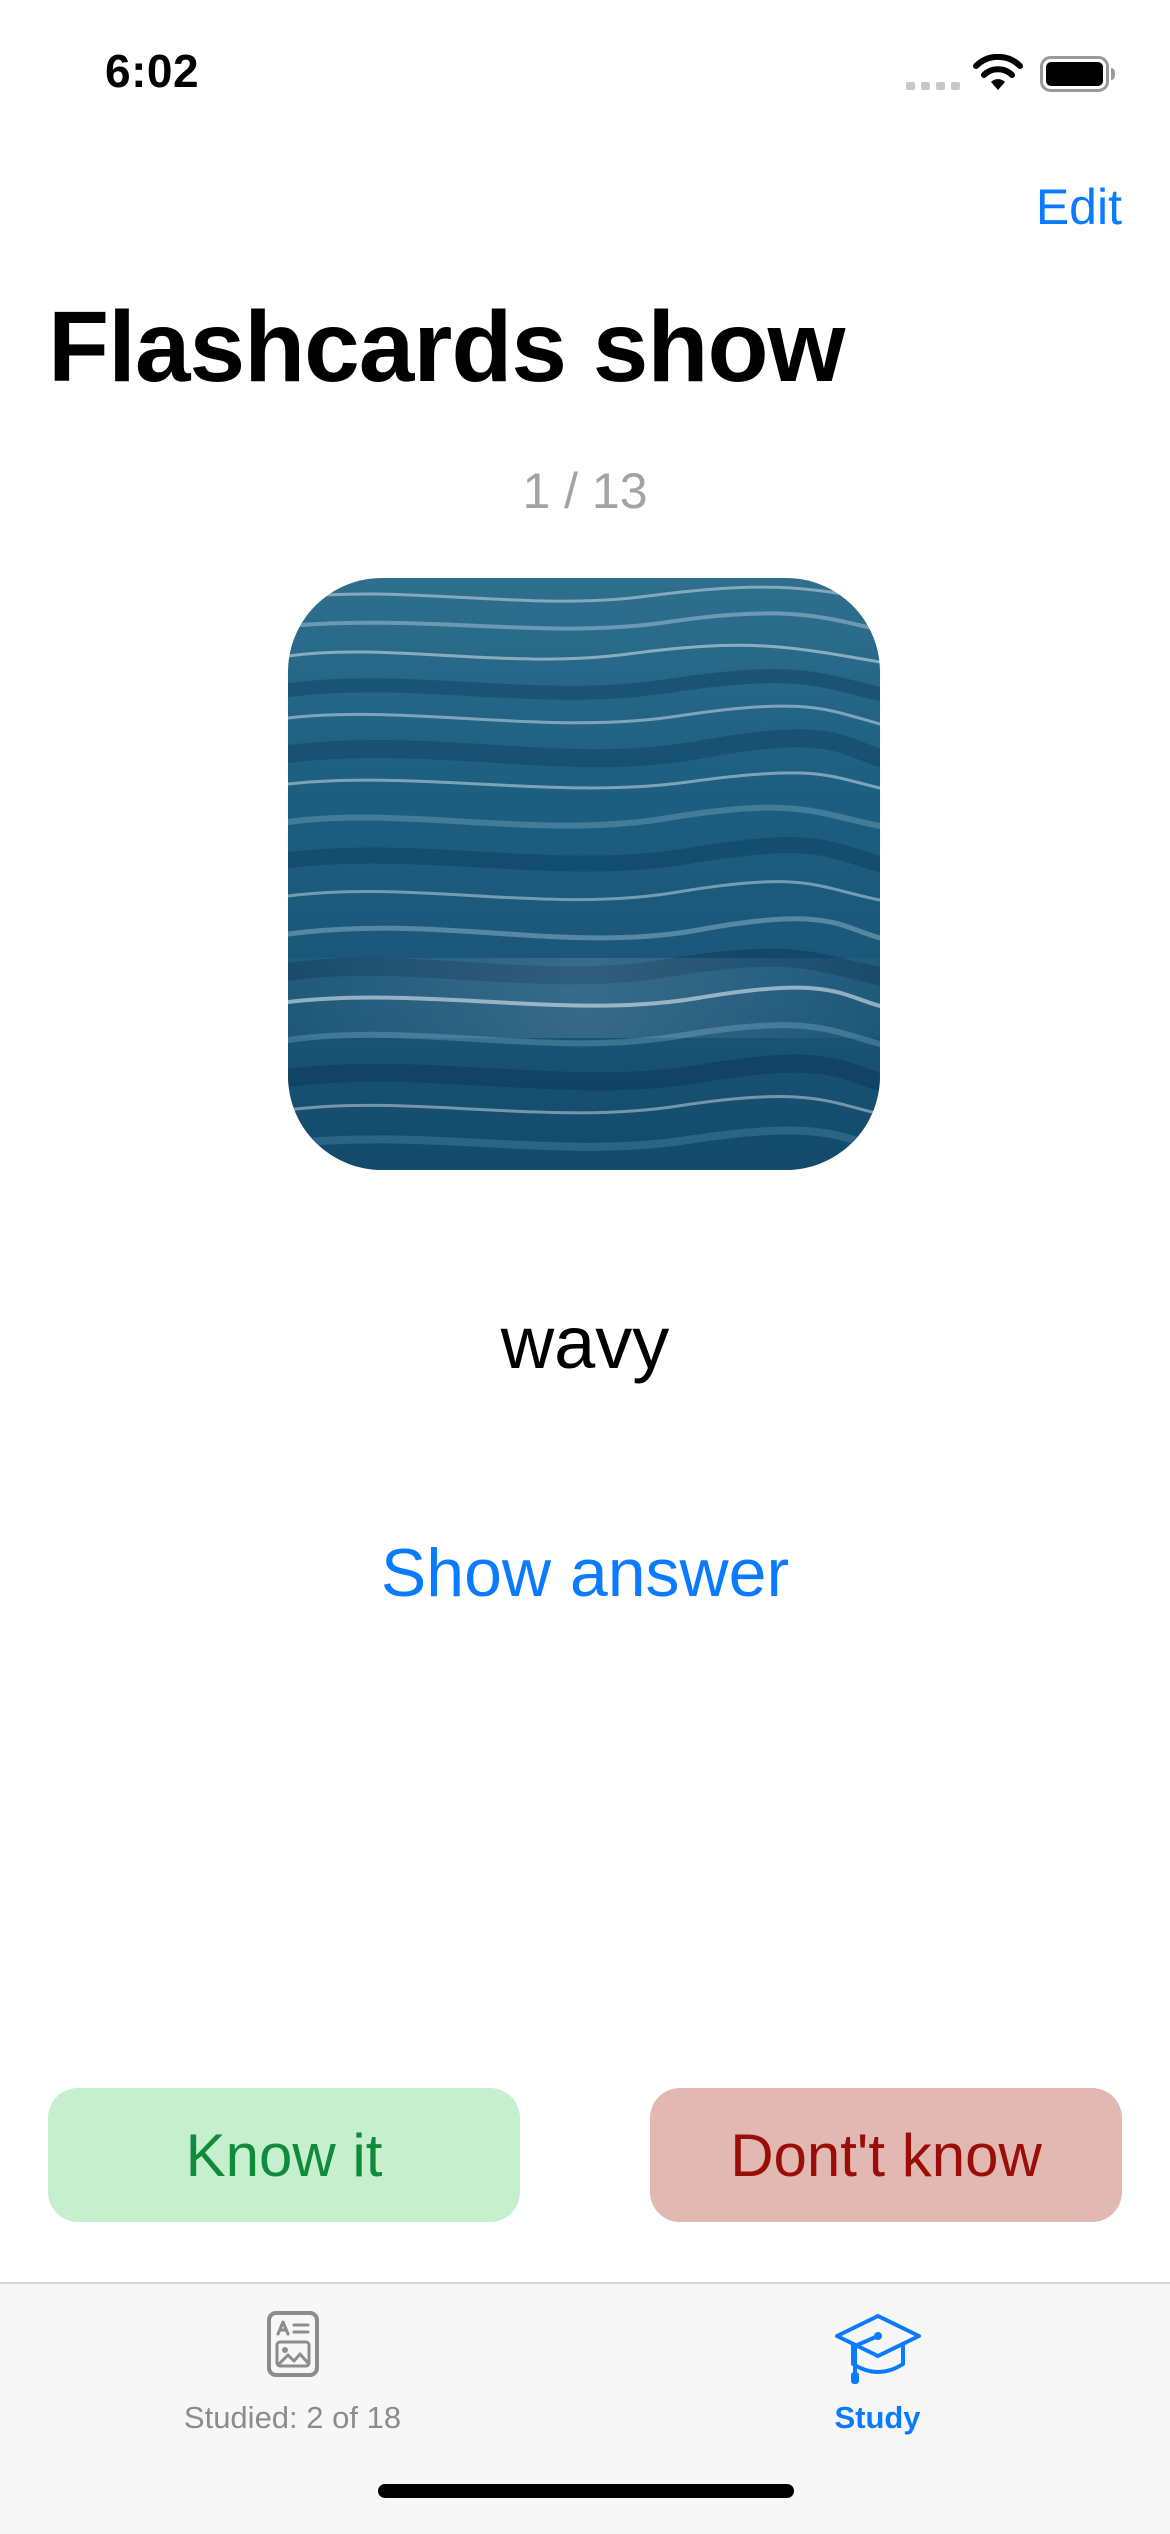 The height and width of the screenshot is (2534, 1170). Describe the element at coordinates (292, 2417) in the screenshot. I see `tab-studied-label: Studied: 2 of 18` at that location.